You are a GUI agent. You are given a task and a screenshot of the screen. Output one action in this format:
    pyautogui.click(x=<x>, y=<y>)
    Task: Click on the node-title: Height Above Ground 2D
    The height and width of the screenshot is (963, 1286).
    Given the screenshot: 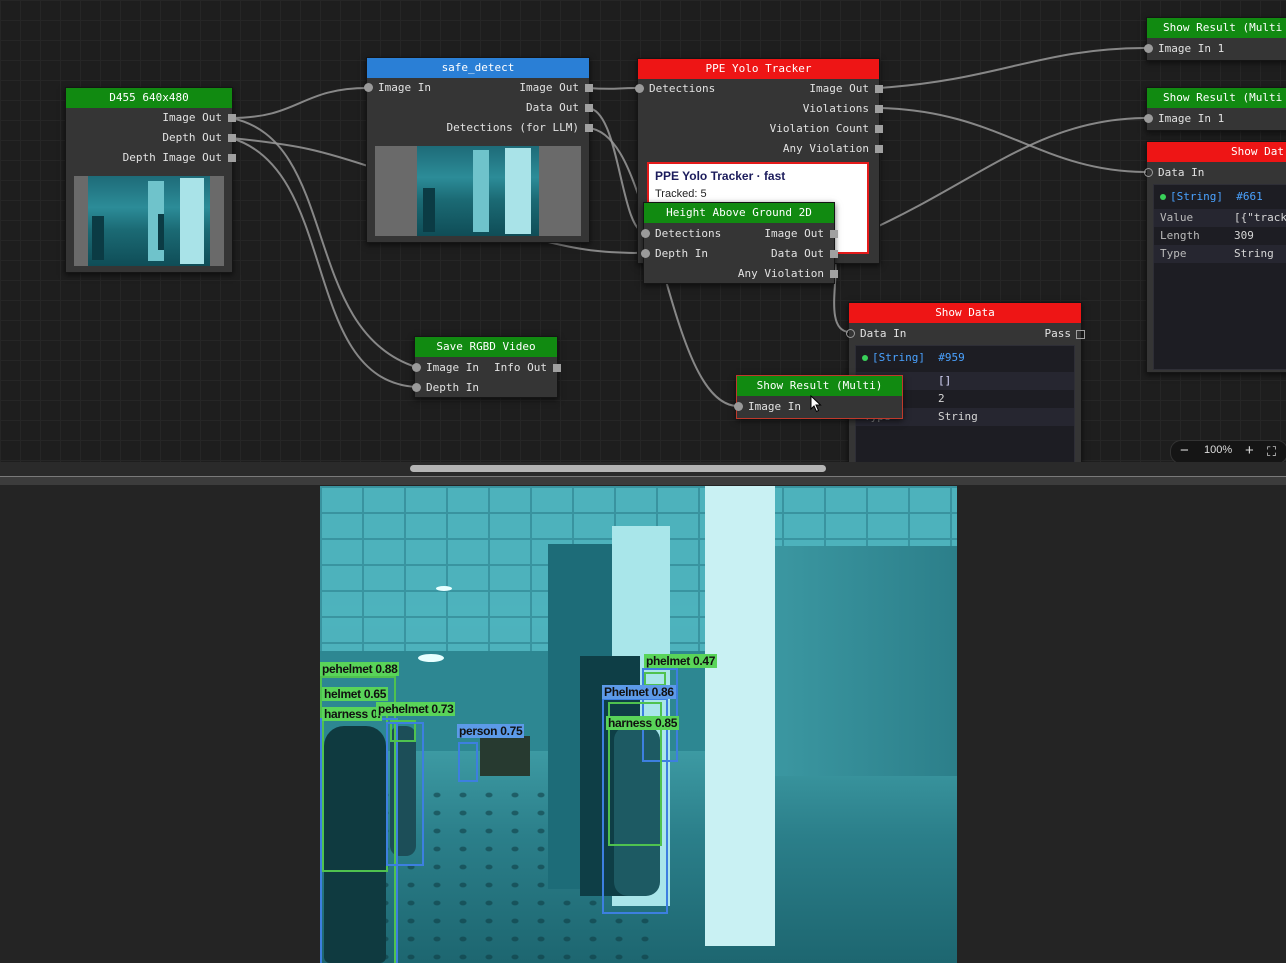 What is the action you would take?
    pyautogui.click(x=739, y=213)
    